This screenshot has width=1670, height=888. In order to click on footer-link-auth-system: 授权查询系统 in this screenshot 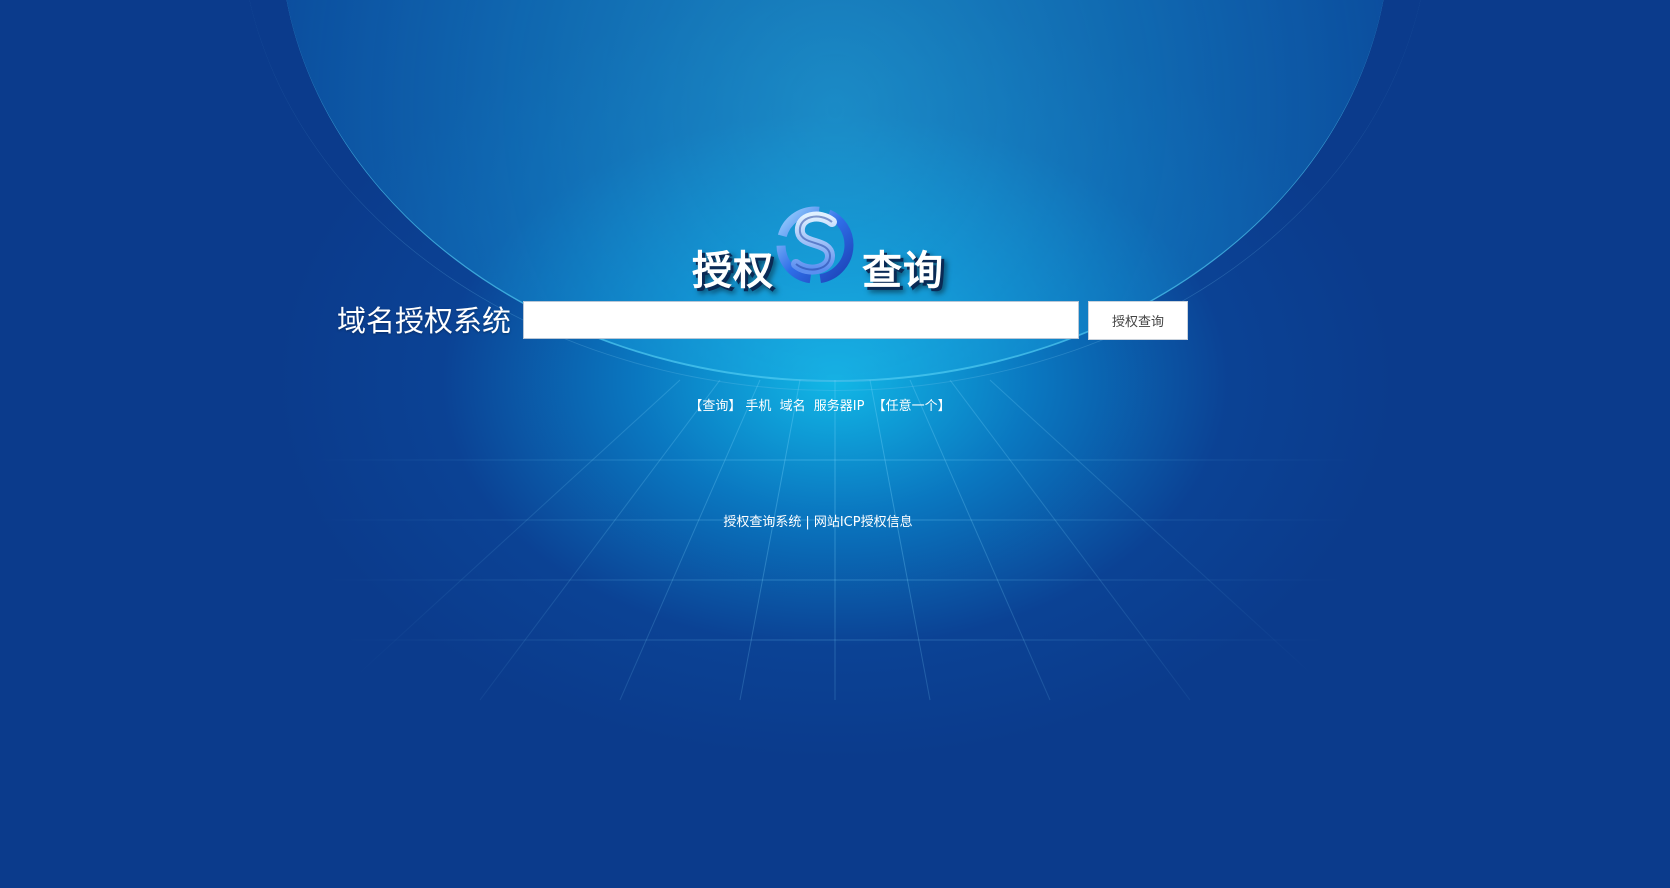, I will do `click(762, 522)`.